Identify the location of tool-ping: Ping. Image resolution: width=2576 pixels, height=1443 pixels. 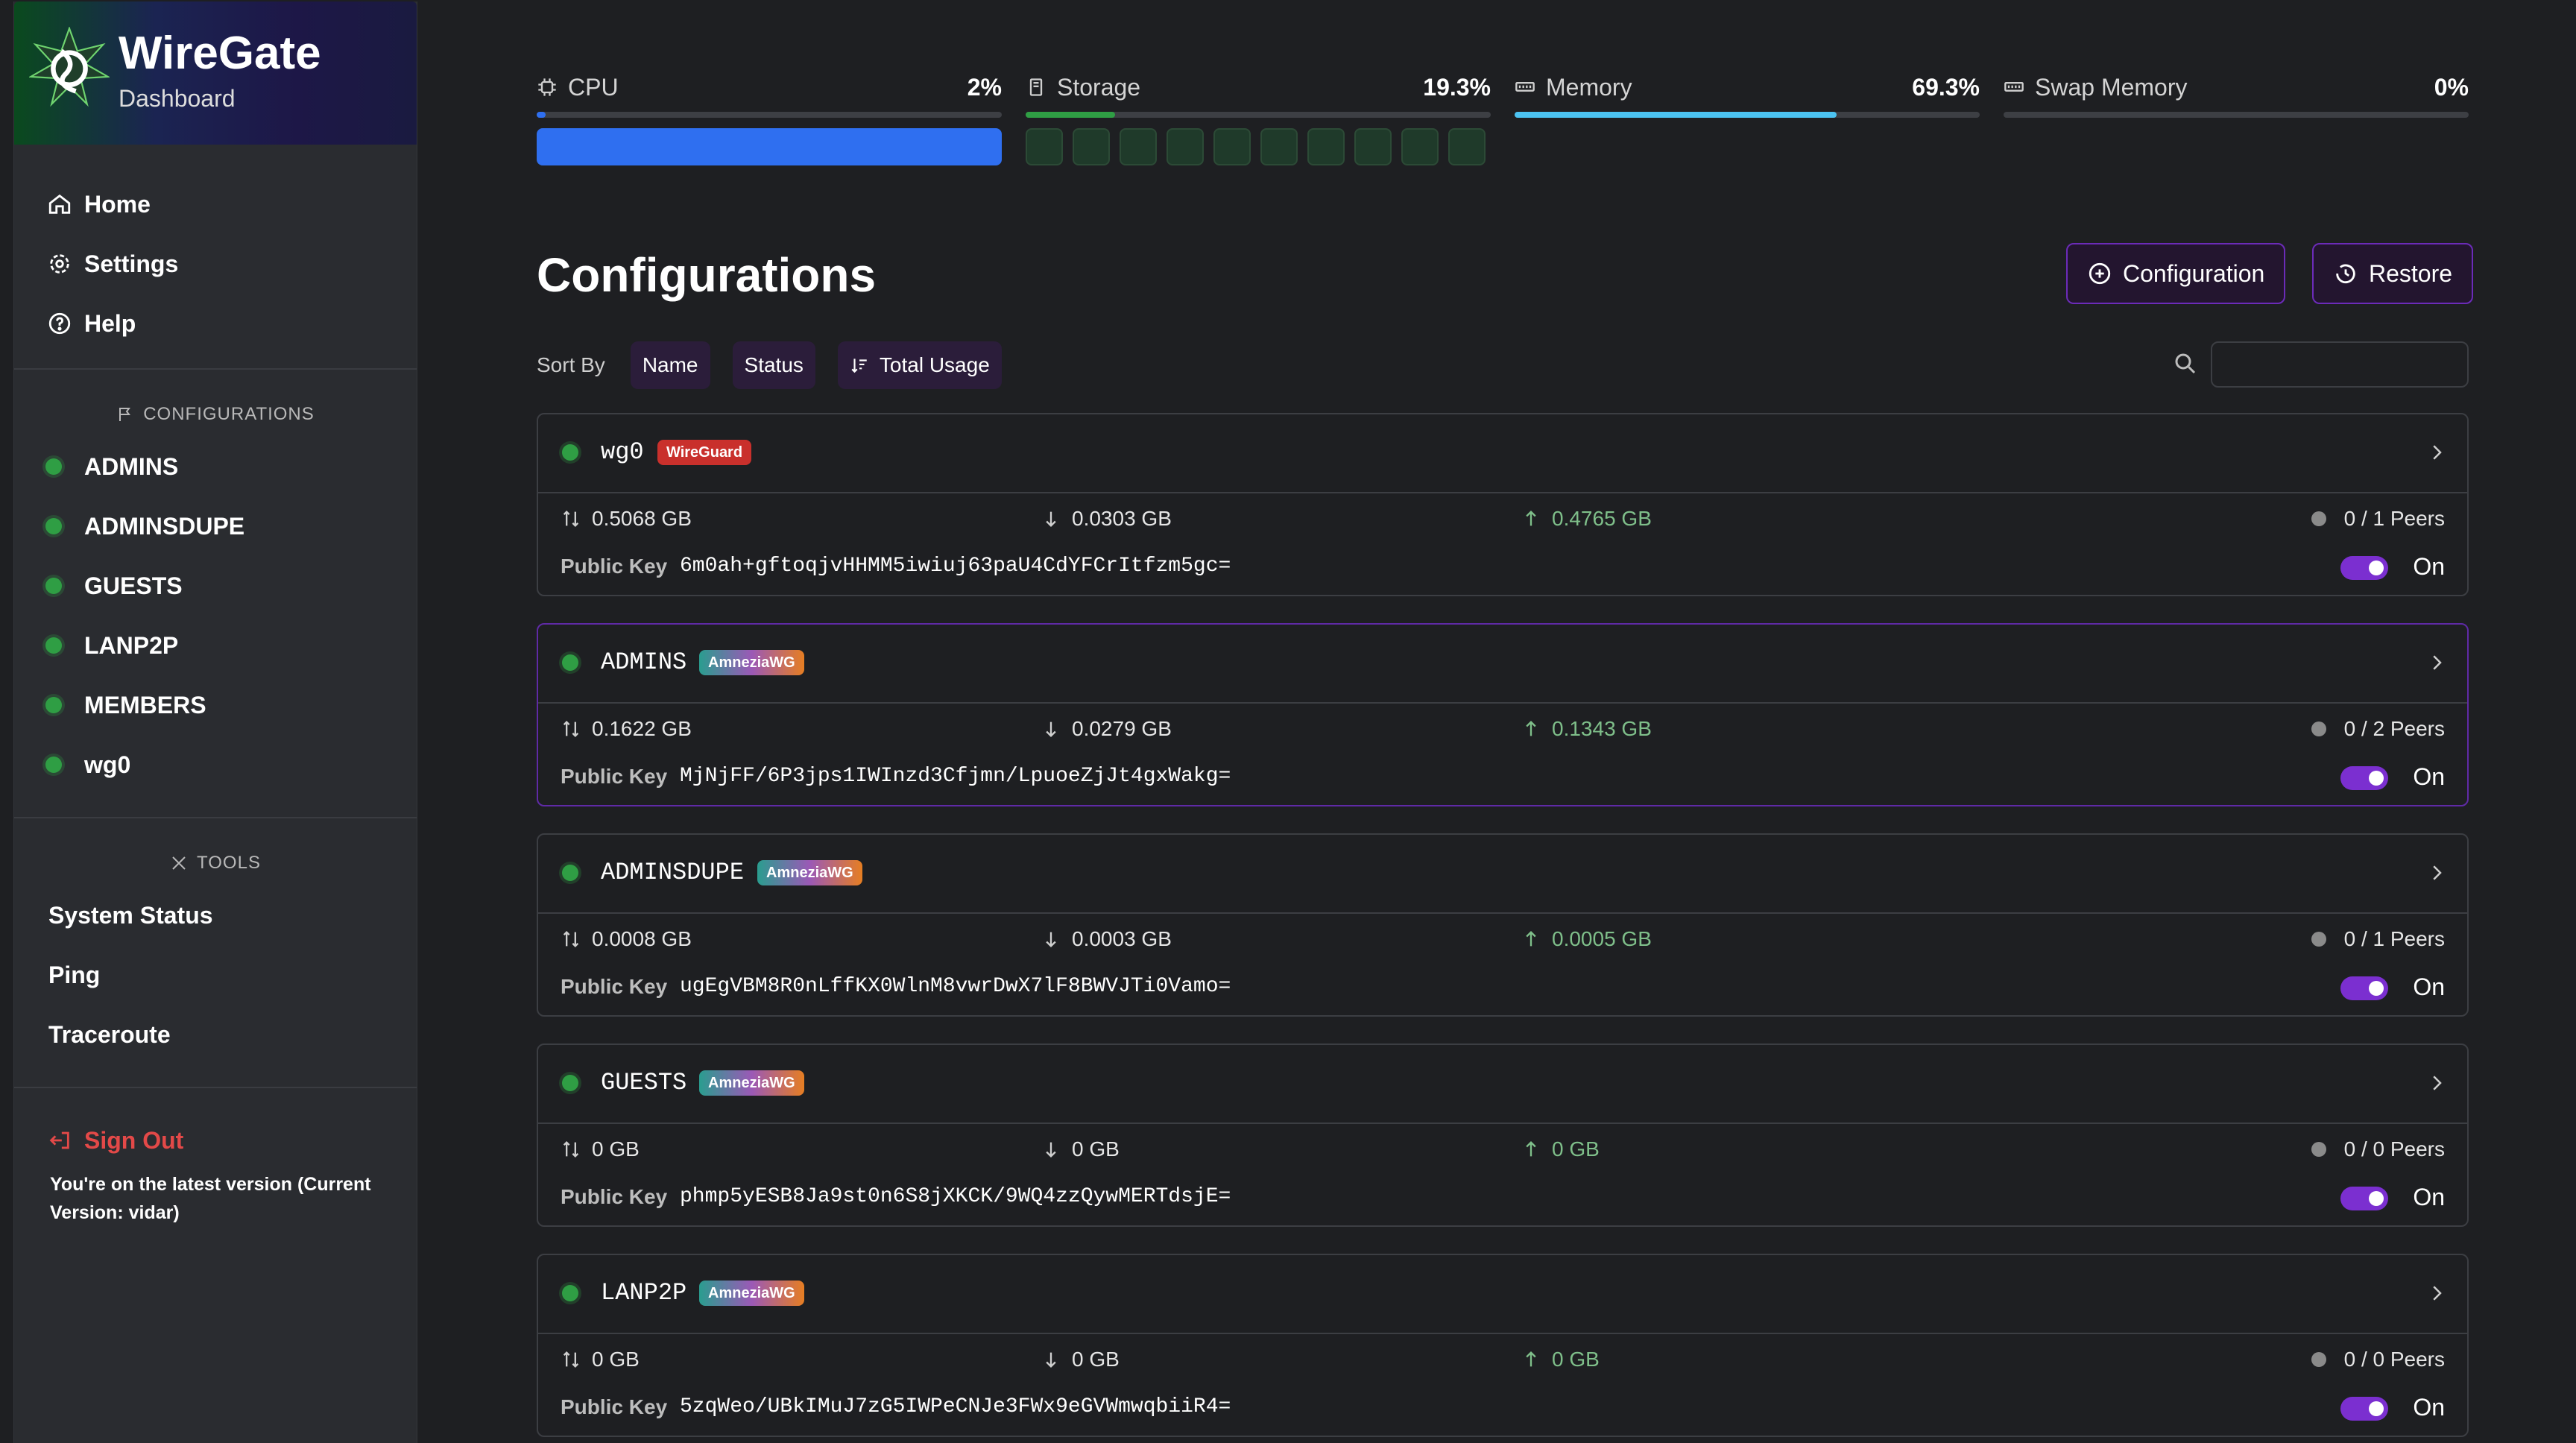
(215, 975).